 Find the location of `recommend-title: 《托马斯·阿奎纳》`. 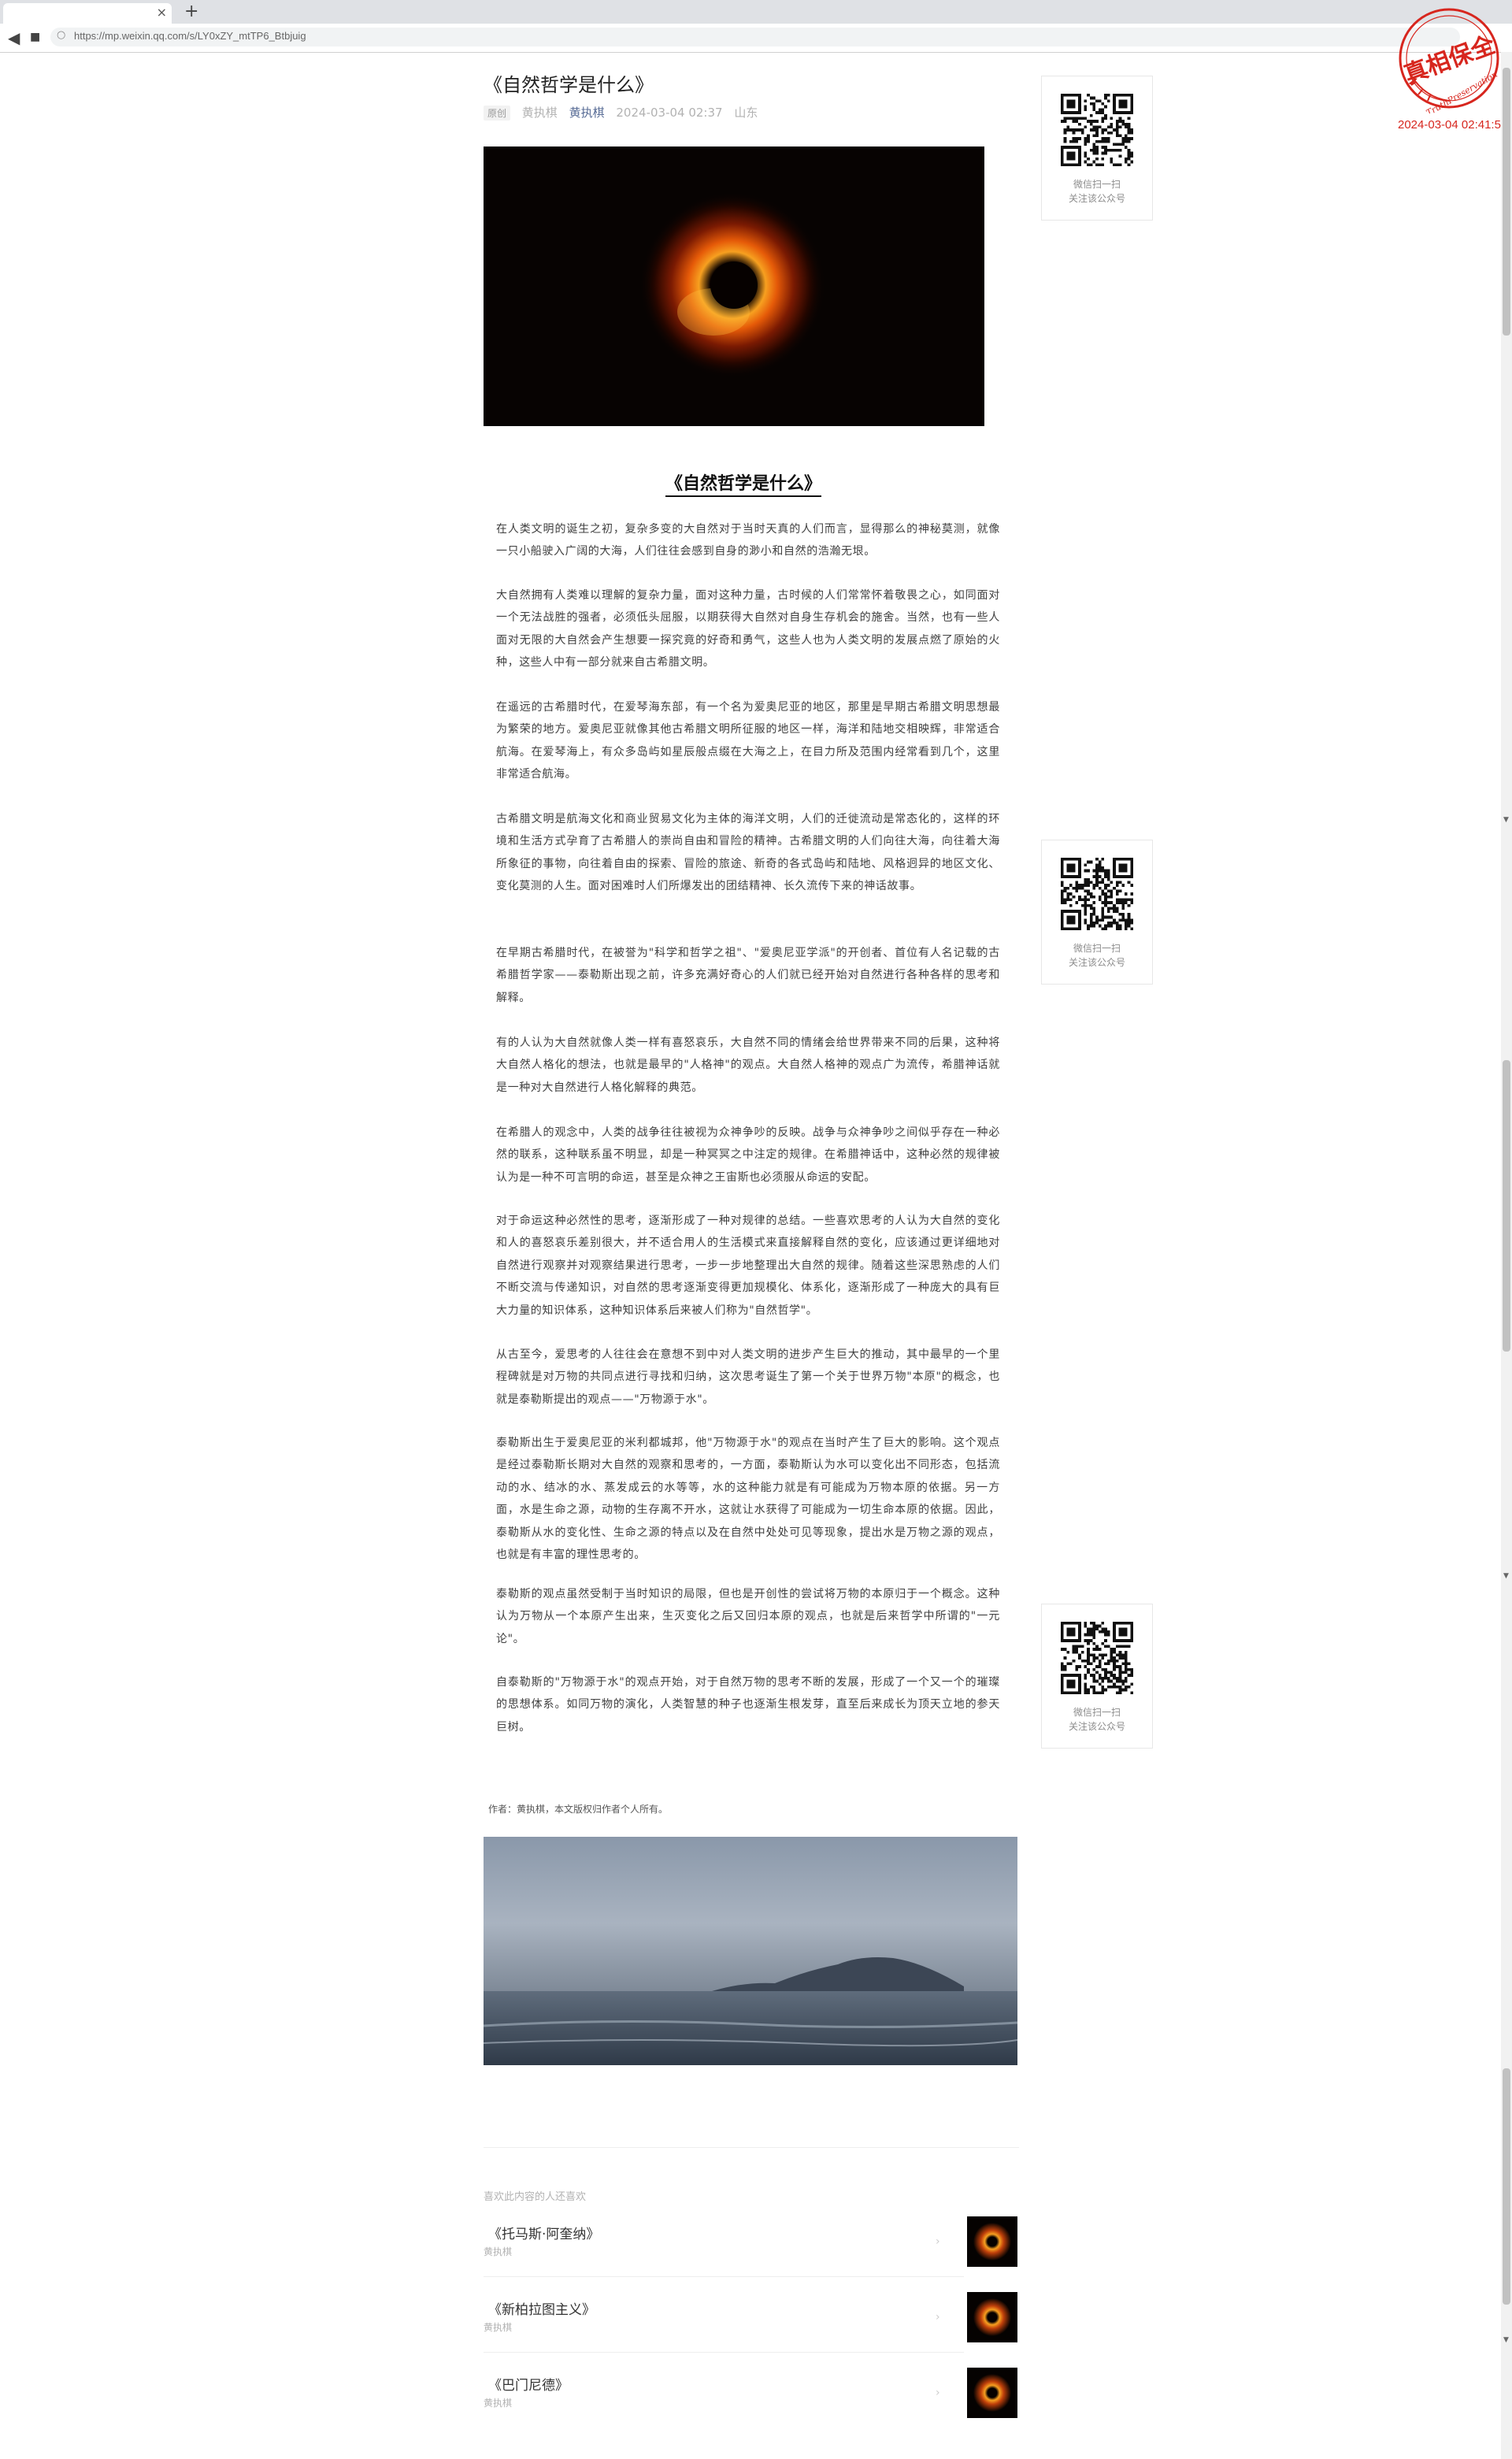

recommend-title: 《托马斯·阿奎纳》 is located at coordinates (543, 2232).